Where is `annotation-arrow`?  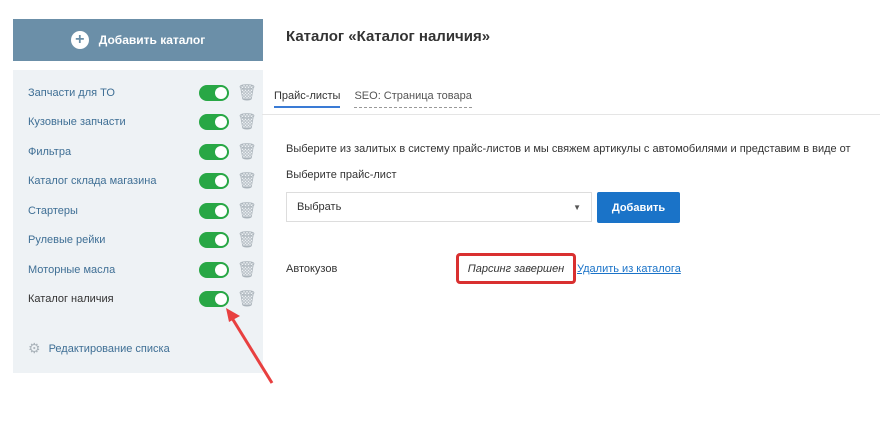 annotation-arrow is located at coordinates (250, 346).